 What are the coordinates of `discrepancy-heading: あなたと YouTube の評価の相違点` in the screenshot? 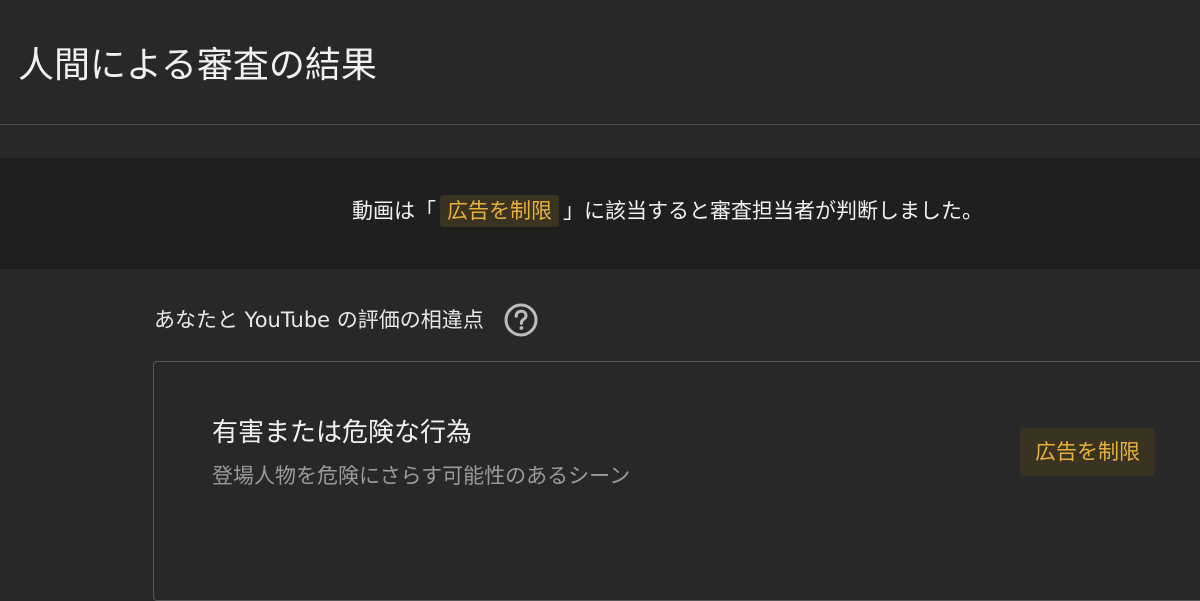 It's located at (319, 320).